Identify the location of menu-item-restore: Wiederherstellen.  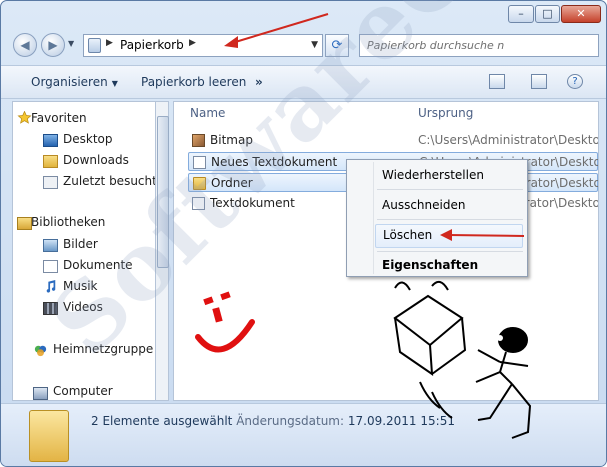
(433, 175).